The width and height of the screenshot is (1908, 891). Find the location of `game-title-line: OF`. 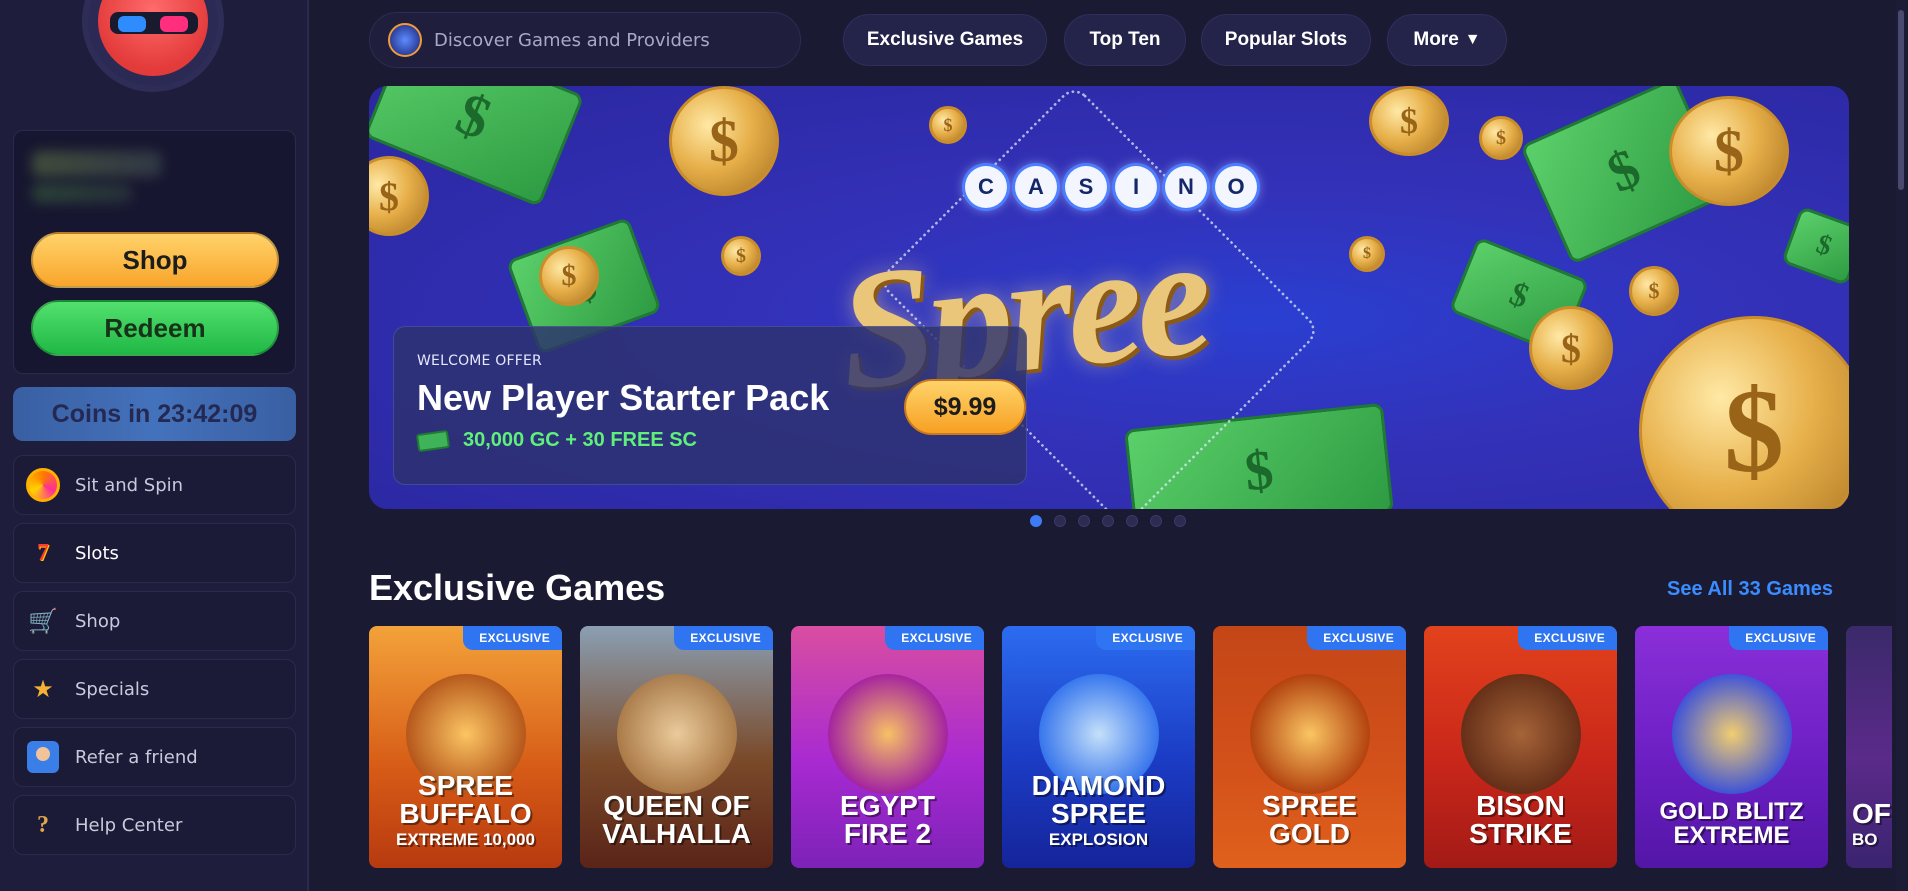

game-title-line: OF is located at coordinates (1871, 813).